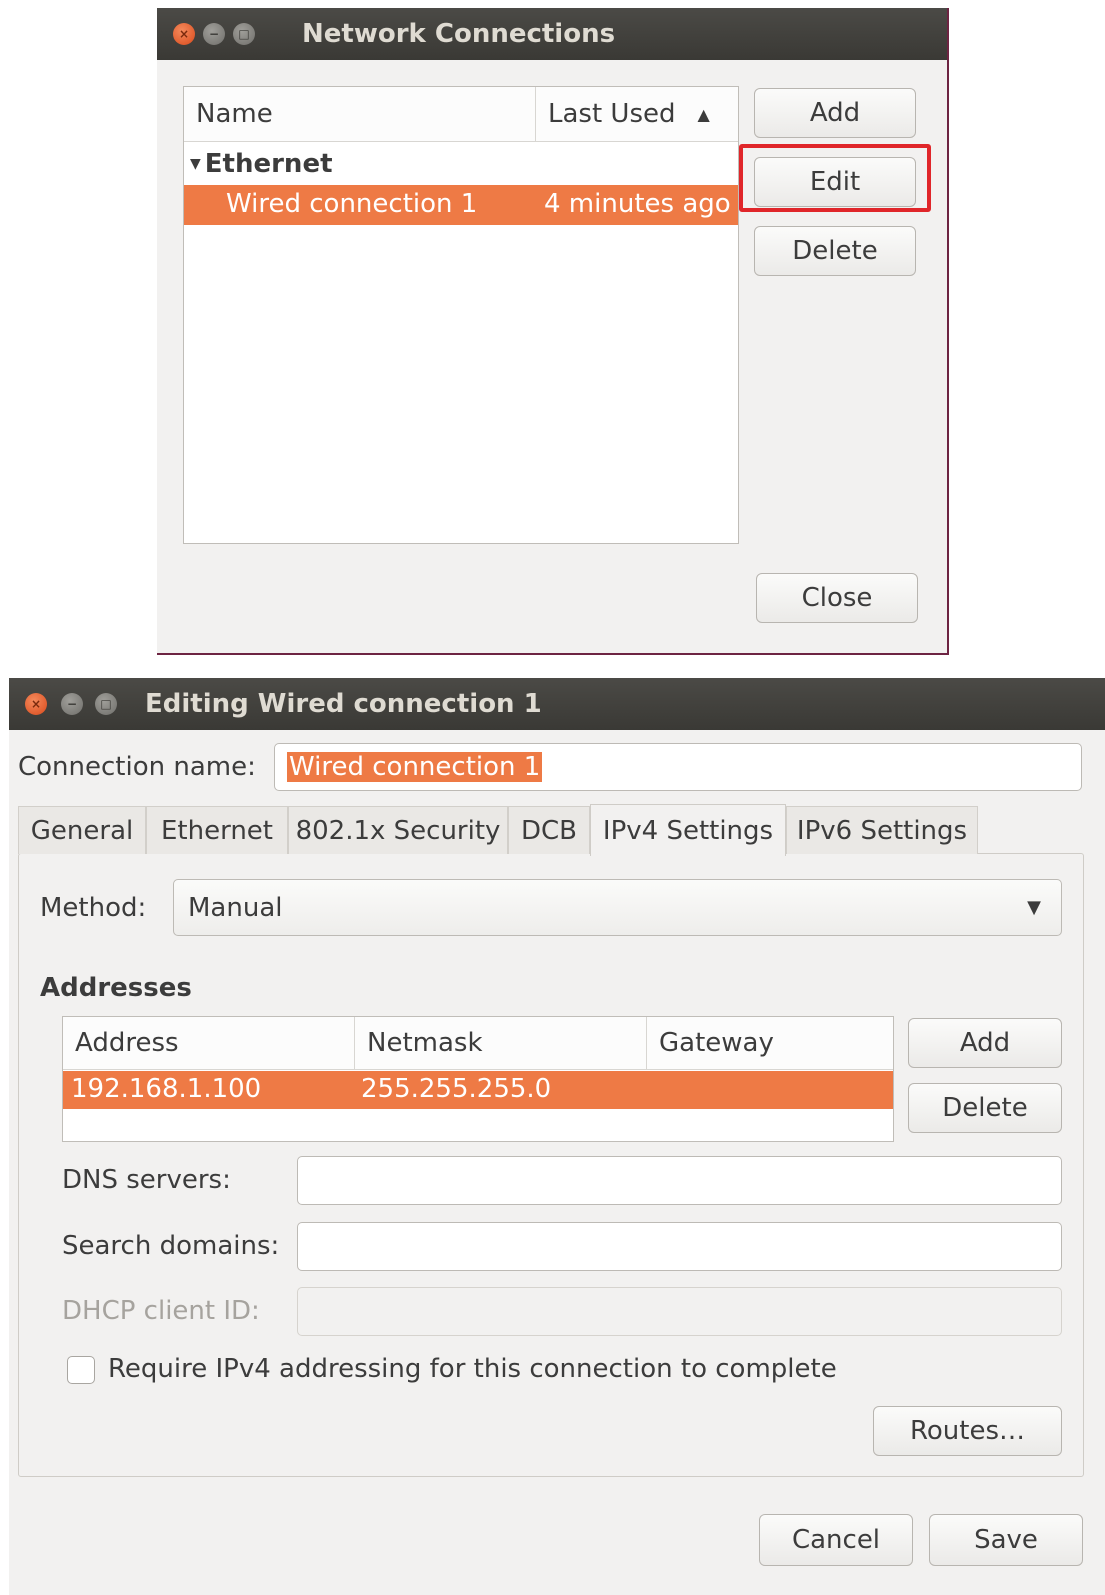  Describe the element at coordinates (835, 182) in the screenshot. I see `edit-button: Edit` at that location.